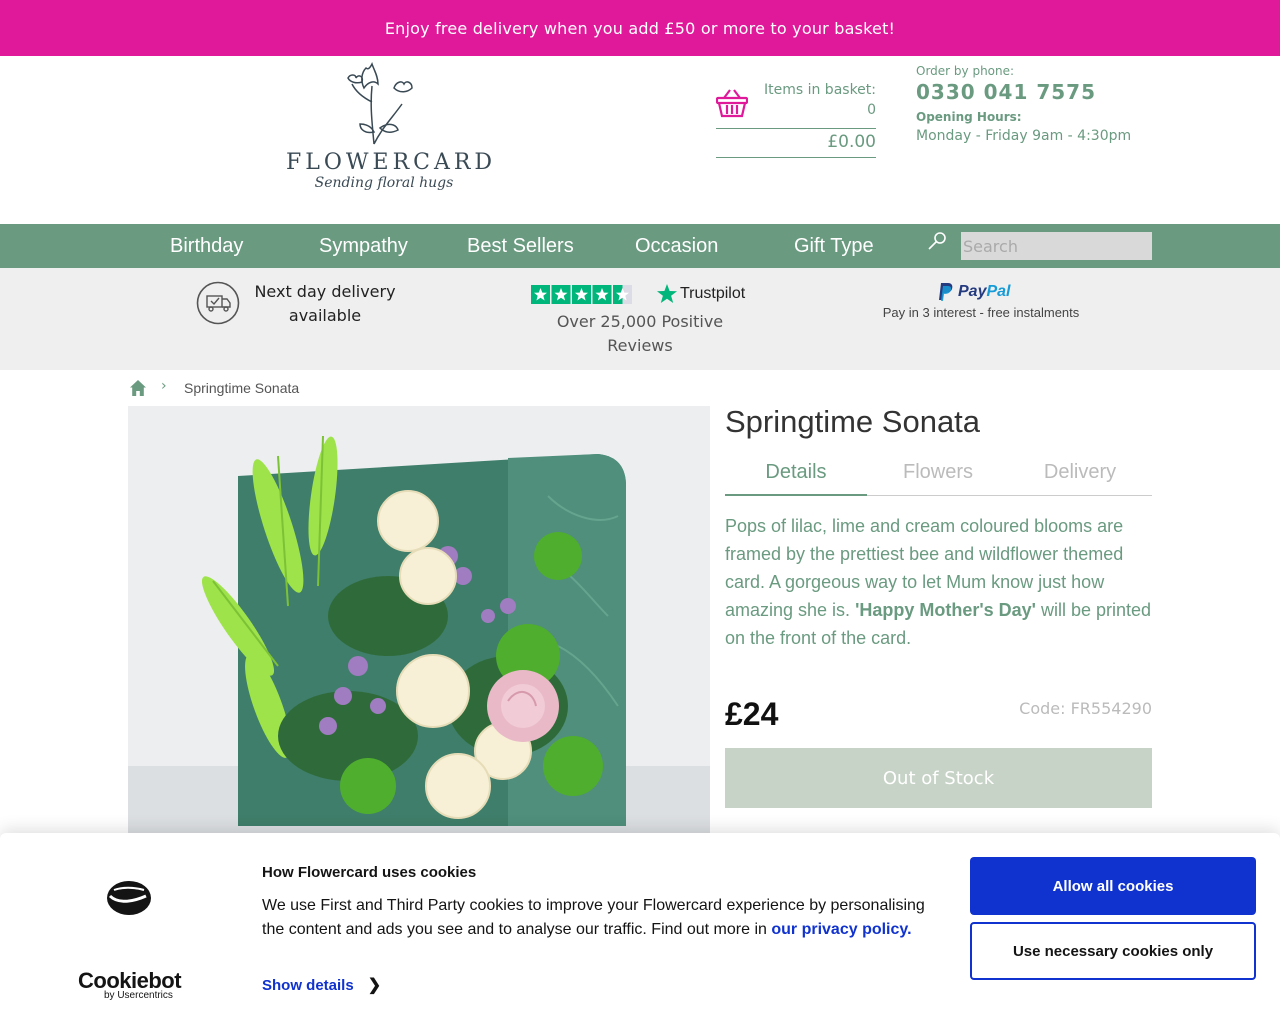 The height and width of the screenshot is (1024, 1280). What do you see at coordinates (138, 388) in the screenshot?
I see `home-icon` at bounding box center [138, 388].